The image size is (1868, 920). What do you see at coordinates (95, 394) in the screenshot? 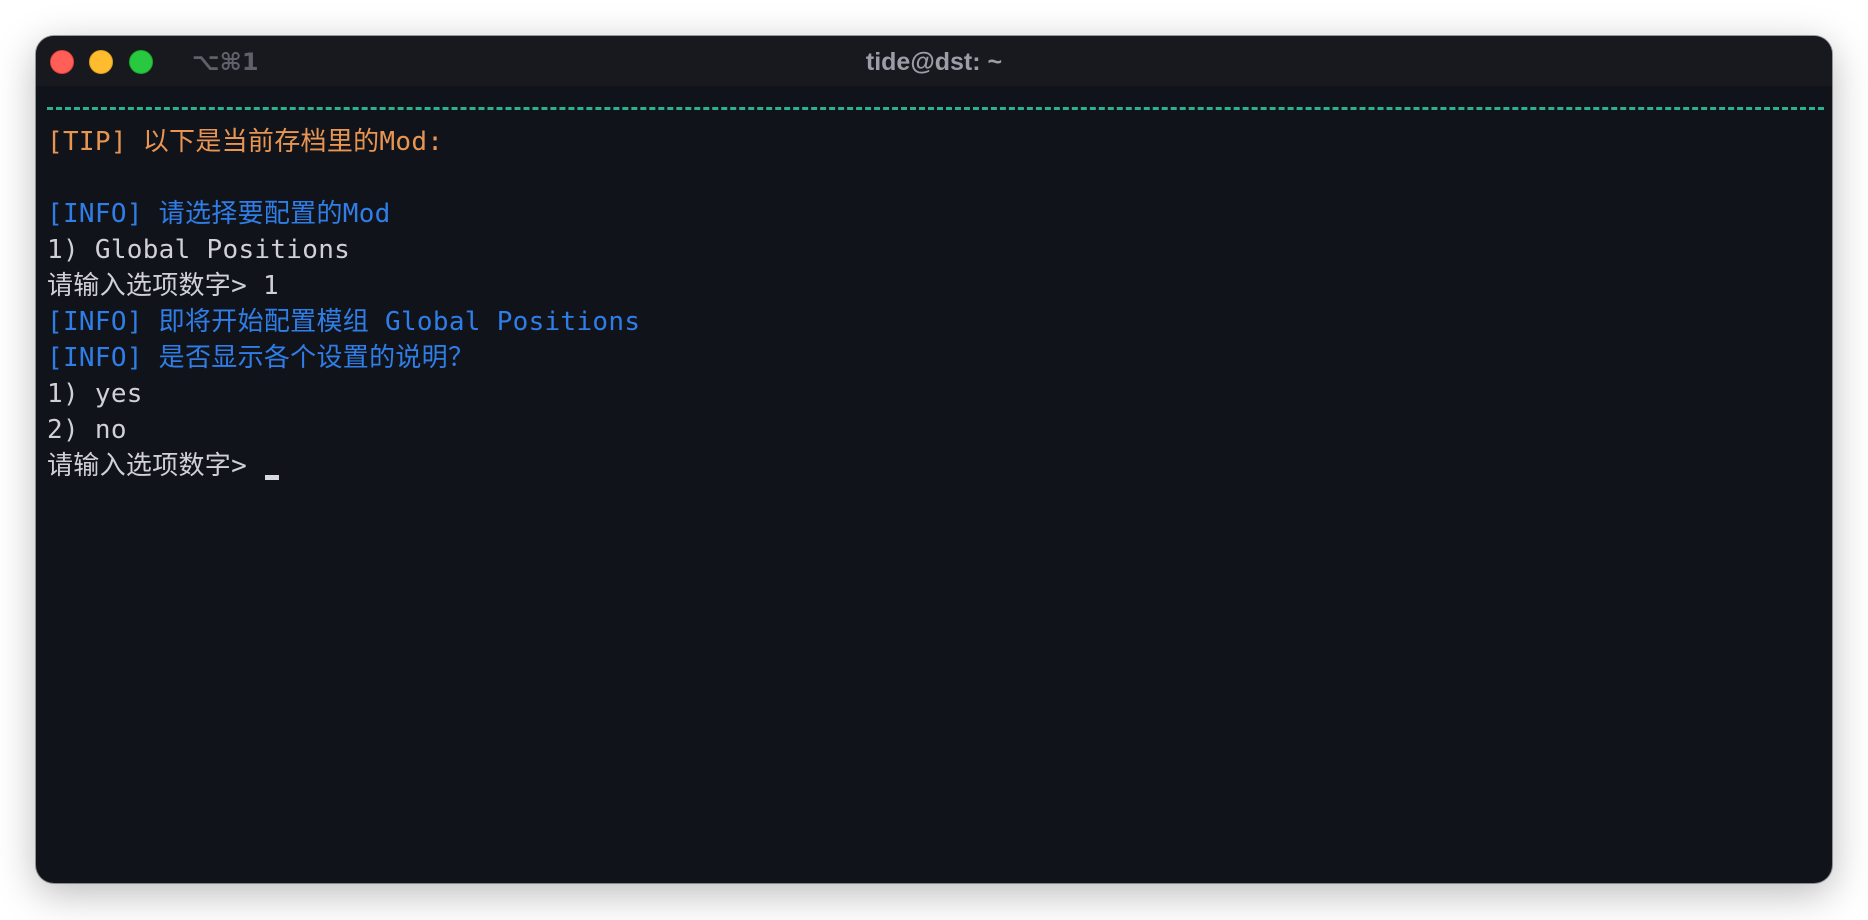
I see `terminal-line-option: 1) yes` at bounding box center [95, 394].